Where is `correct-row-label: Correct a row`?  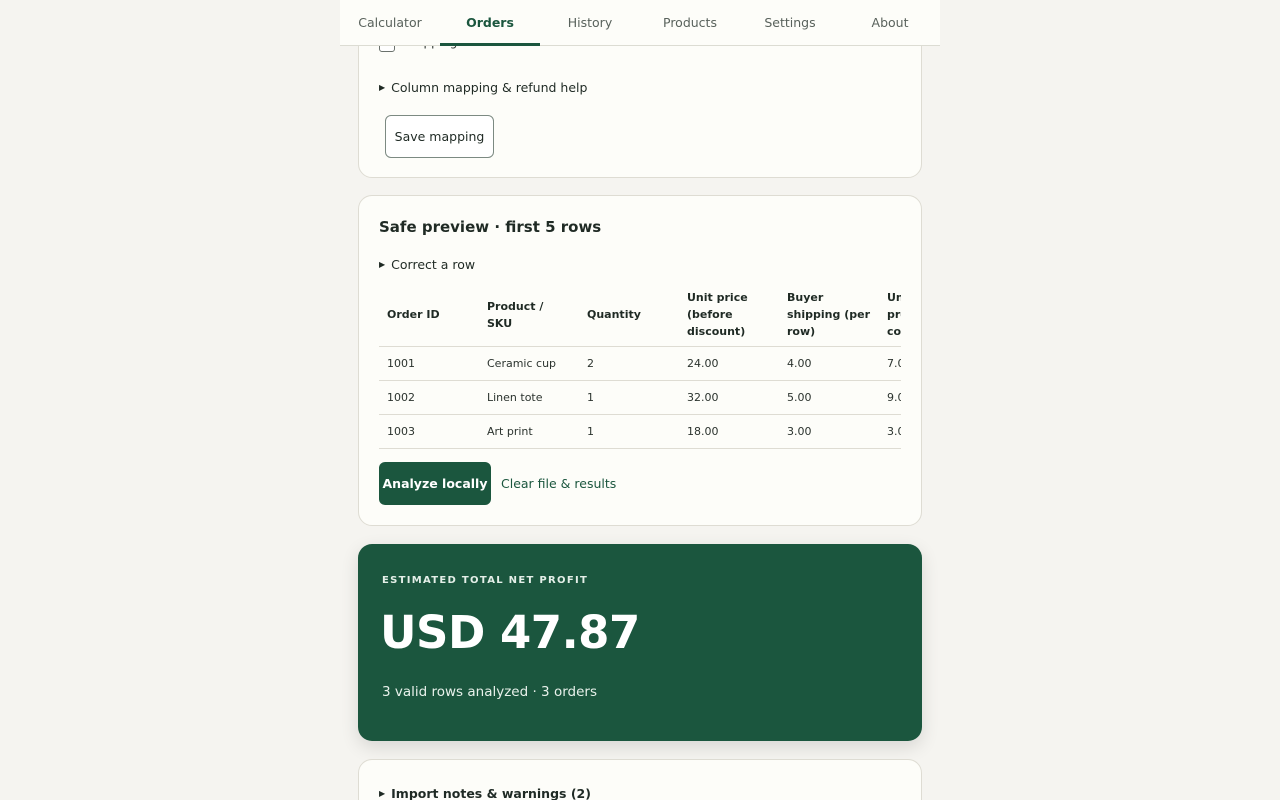 correct-row-label: Correct a row is located at coordinates (433, 264).